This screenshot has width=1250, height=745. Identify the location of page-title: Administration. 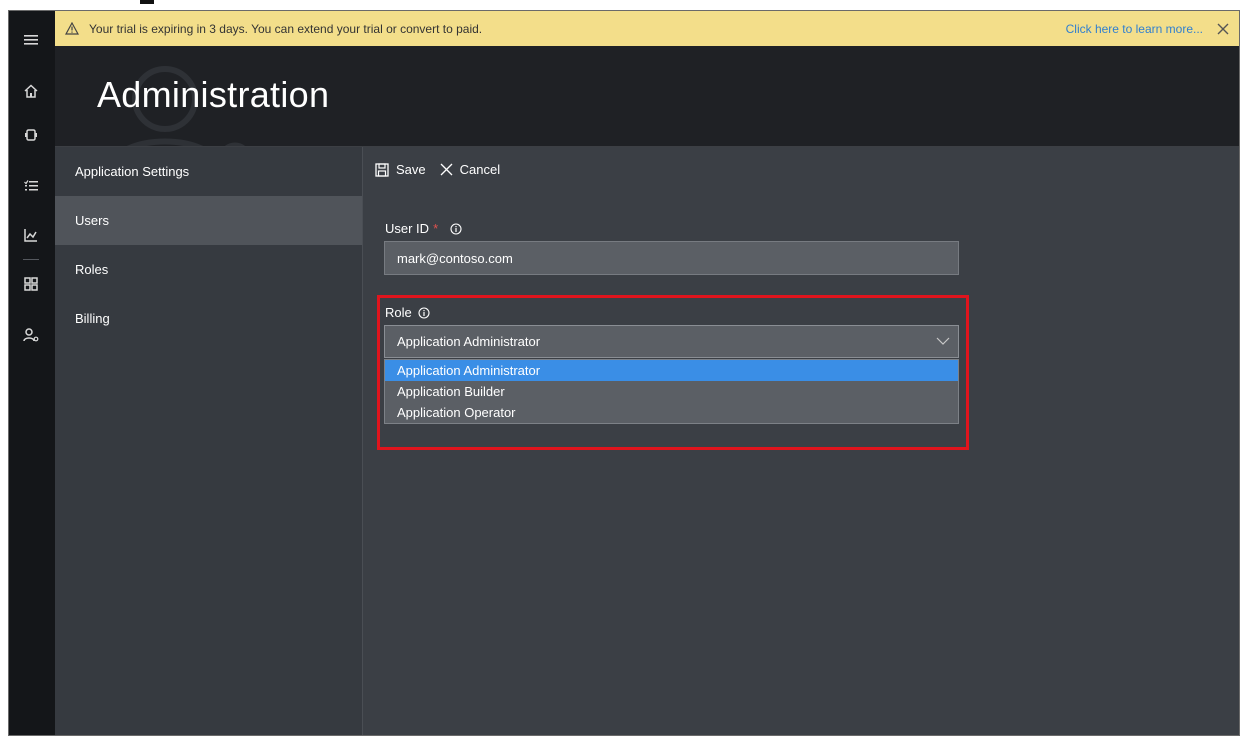
(213, 94).